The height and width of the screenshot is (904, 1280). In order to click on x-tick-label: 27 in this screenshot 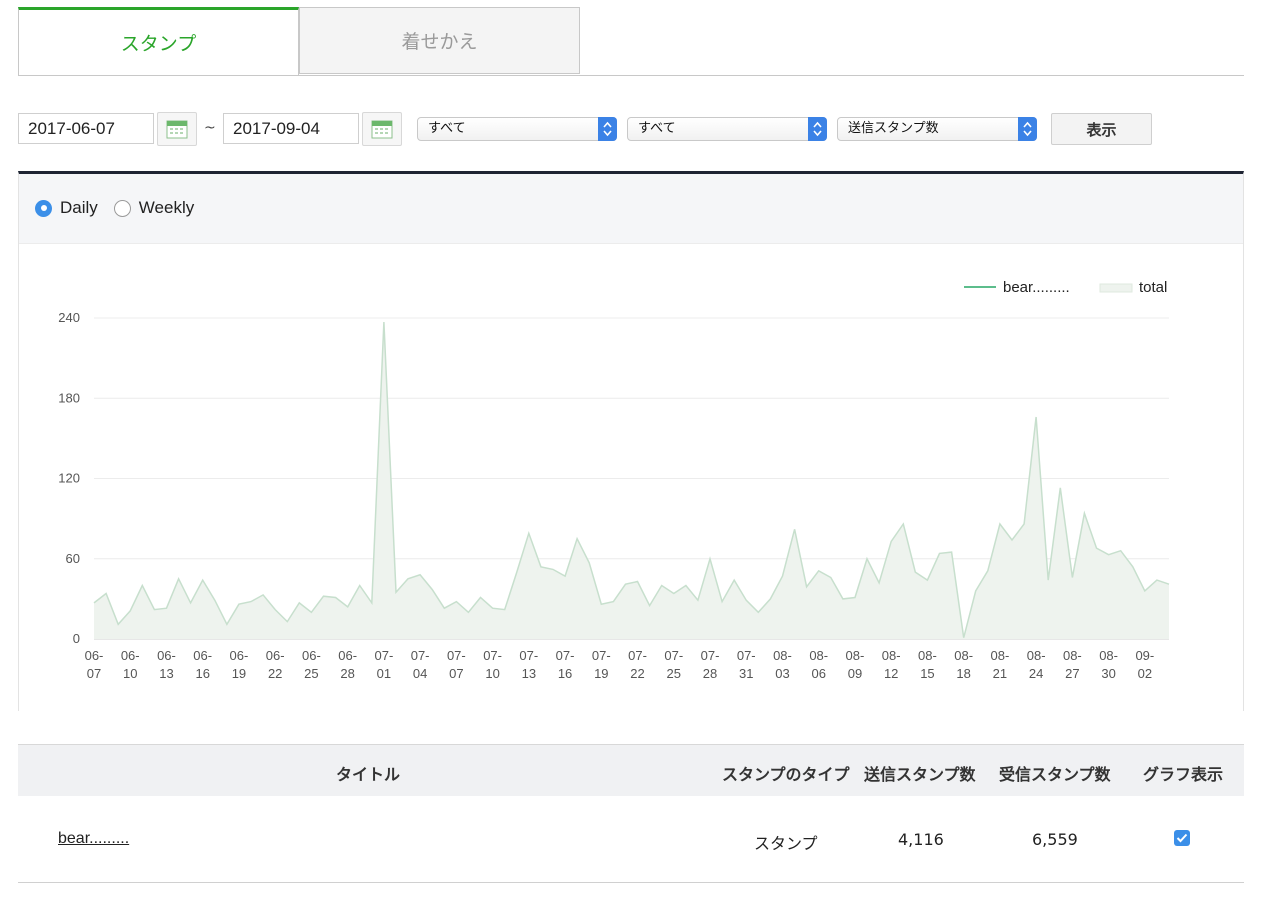, I will do `click(1072, 673)`.